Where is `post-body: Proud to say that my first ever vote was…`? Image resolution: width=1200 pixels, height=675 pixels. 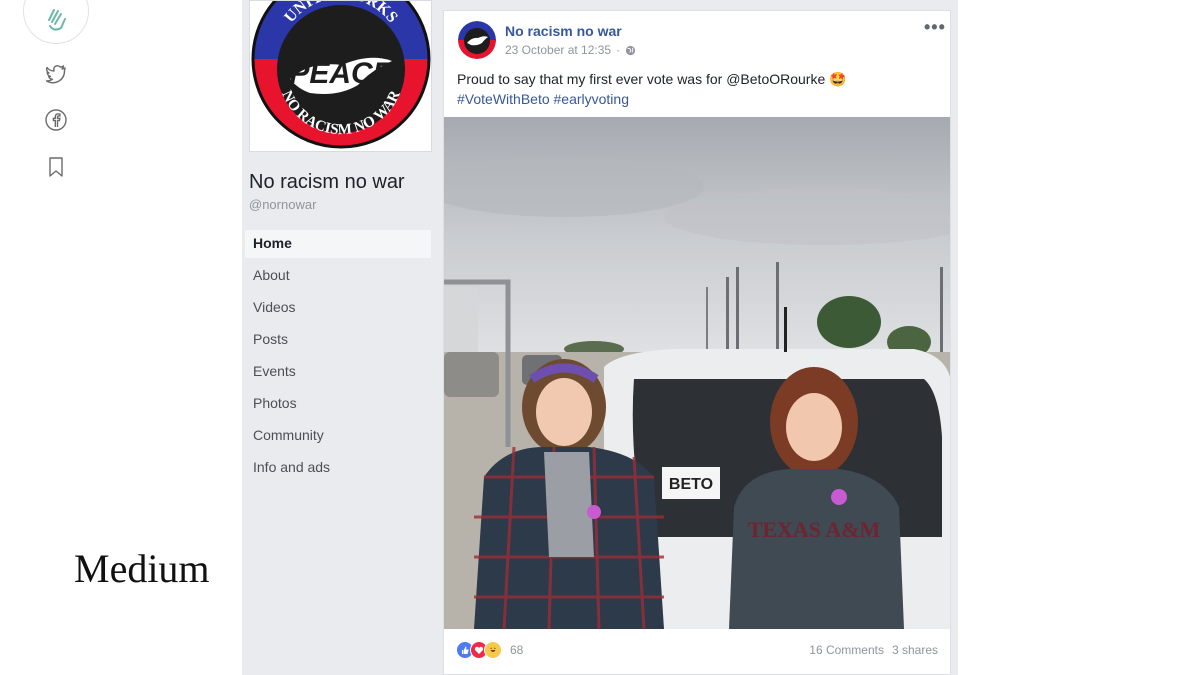
post-body: Proud to say that my first ever vote was… is located at coordinates (652, 79).